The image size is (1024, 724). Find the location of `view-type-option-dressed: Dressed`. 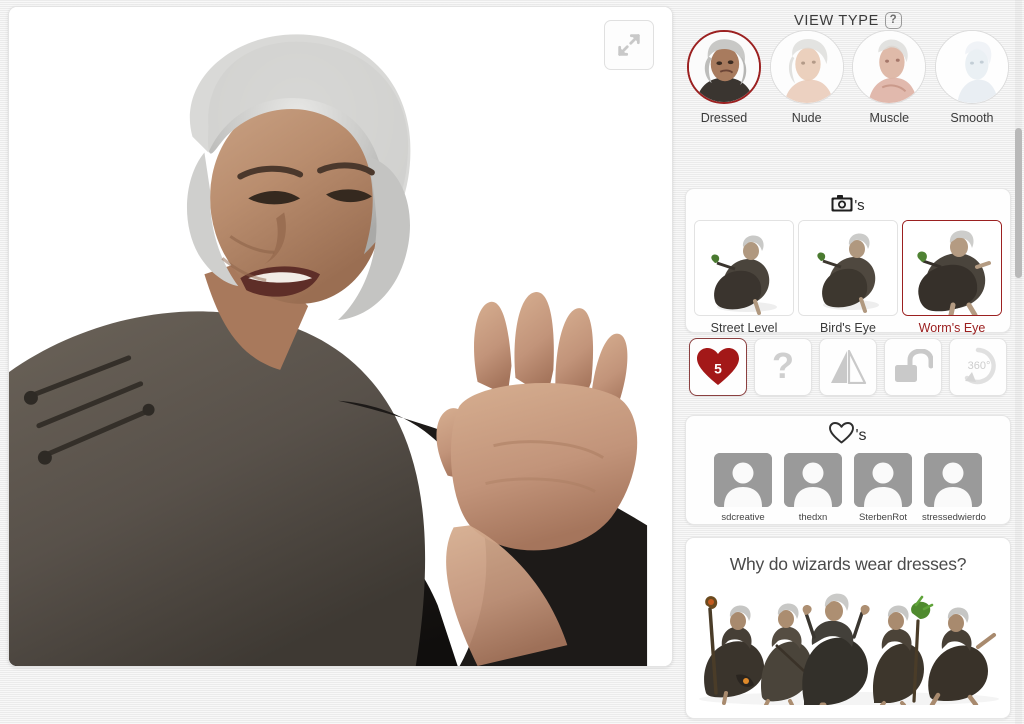

view-type-option-dressed: Dressed is located at coordinates (724, 77).